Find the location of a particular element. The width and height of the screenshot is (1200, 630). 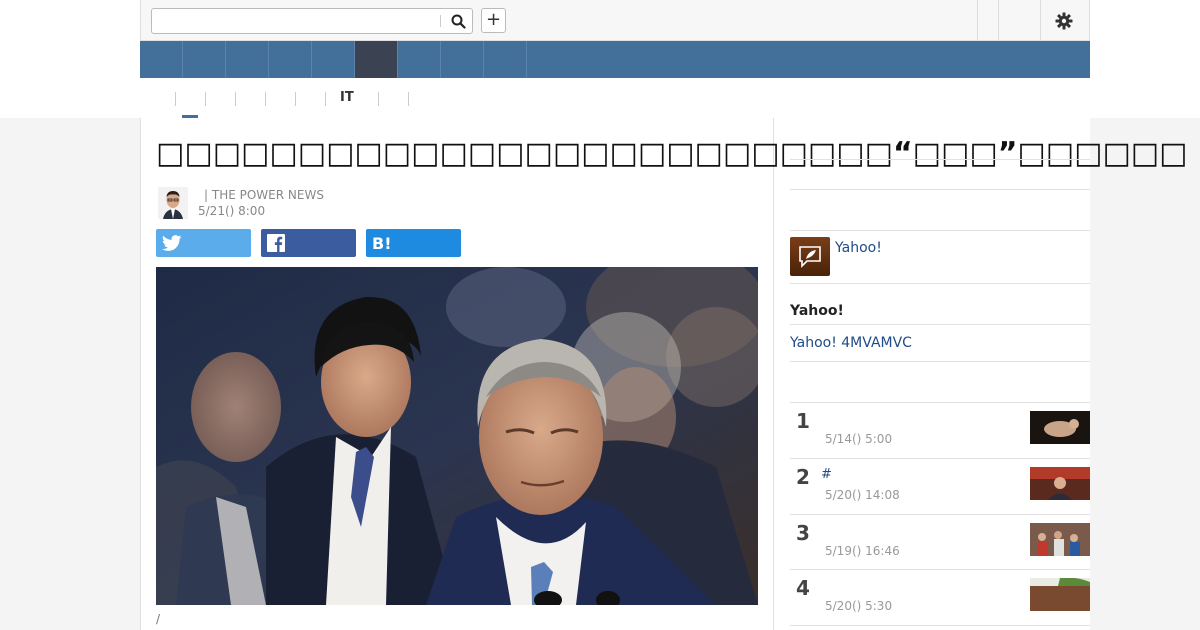

comment-feather-icon is located at coordinates (810, 256).